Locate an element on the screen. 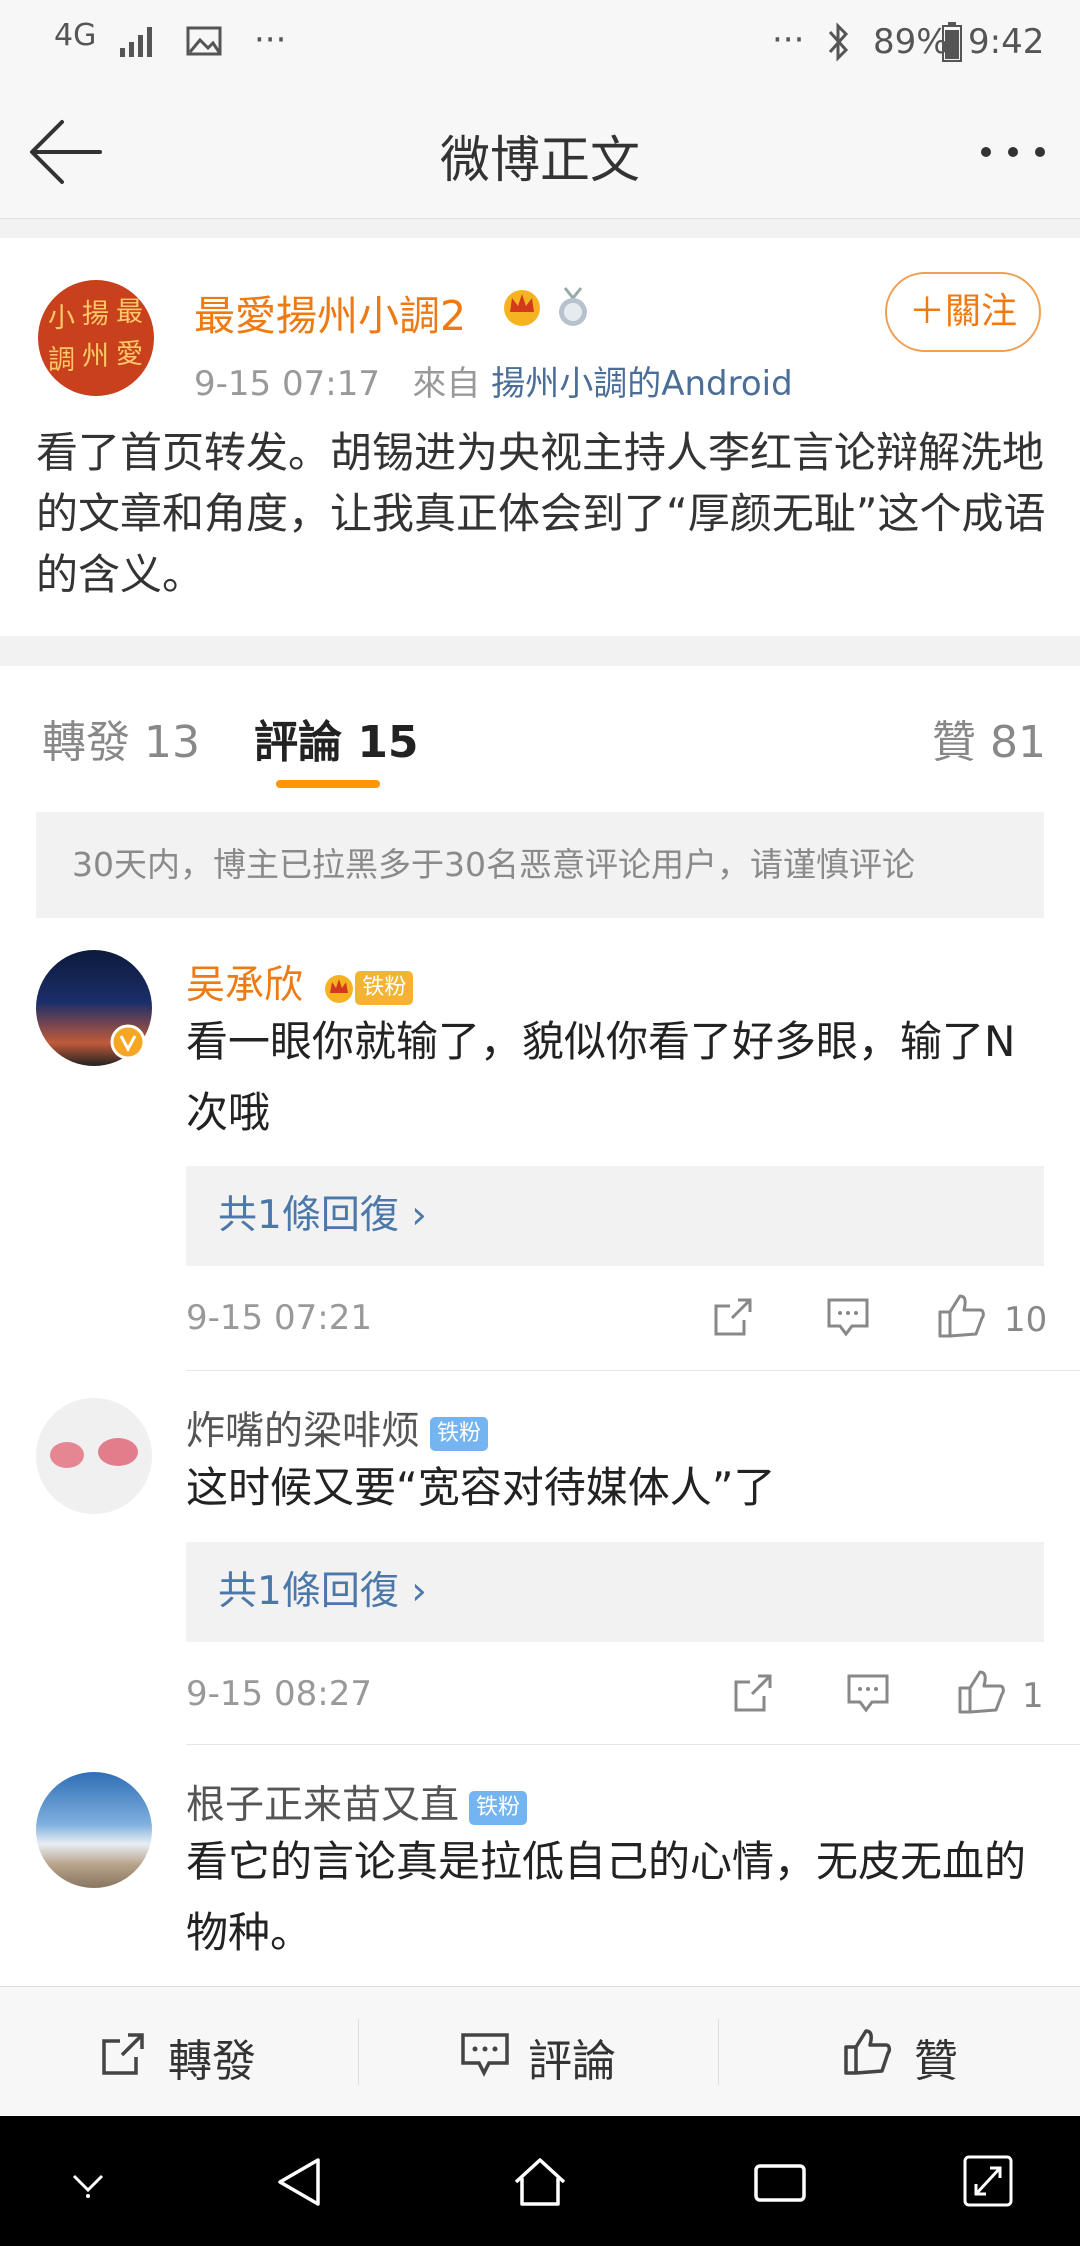 This screenshot has width=1080, height=2246. status-bar: 4G ··· ··· 89% 9:42 is located at coordinates (540, 44).